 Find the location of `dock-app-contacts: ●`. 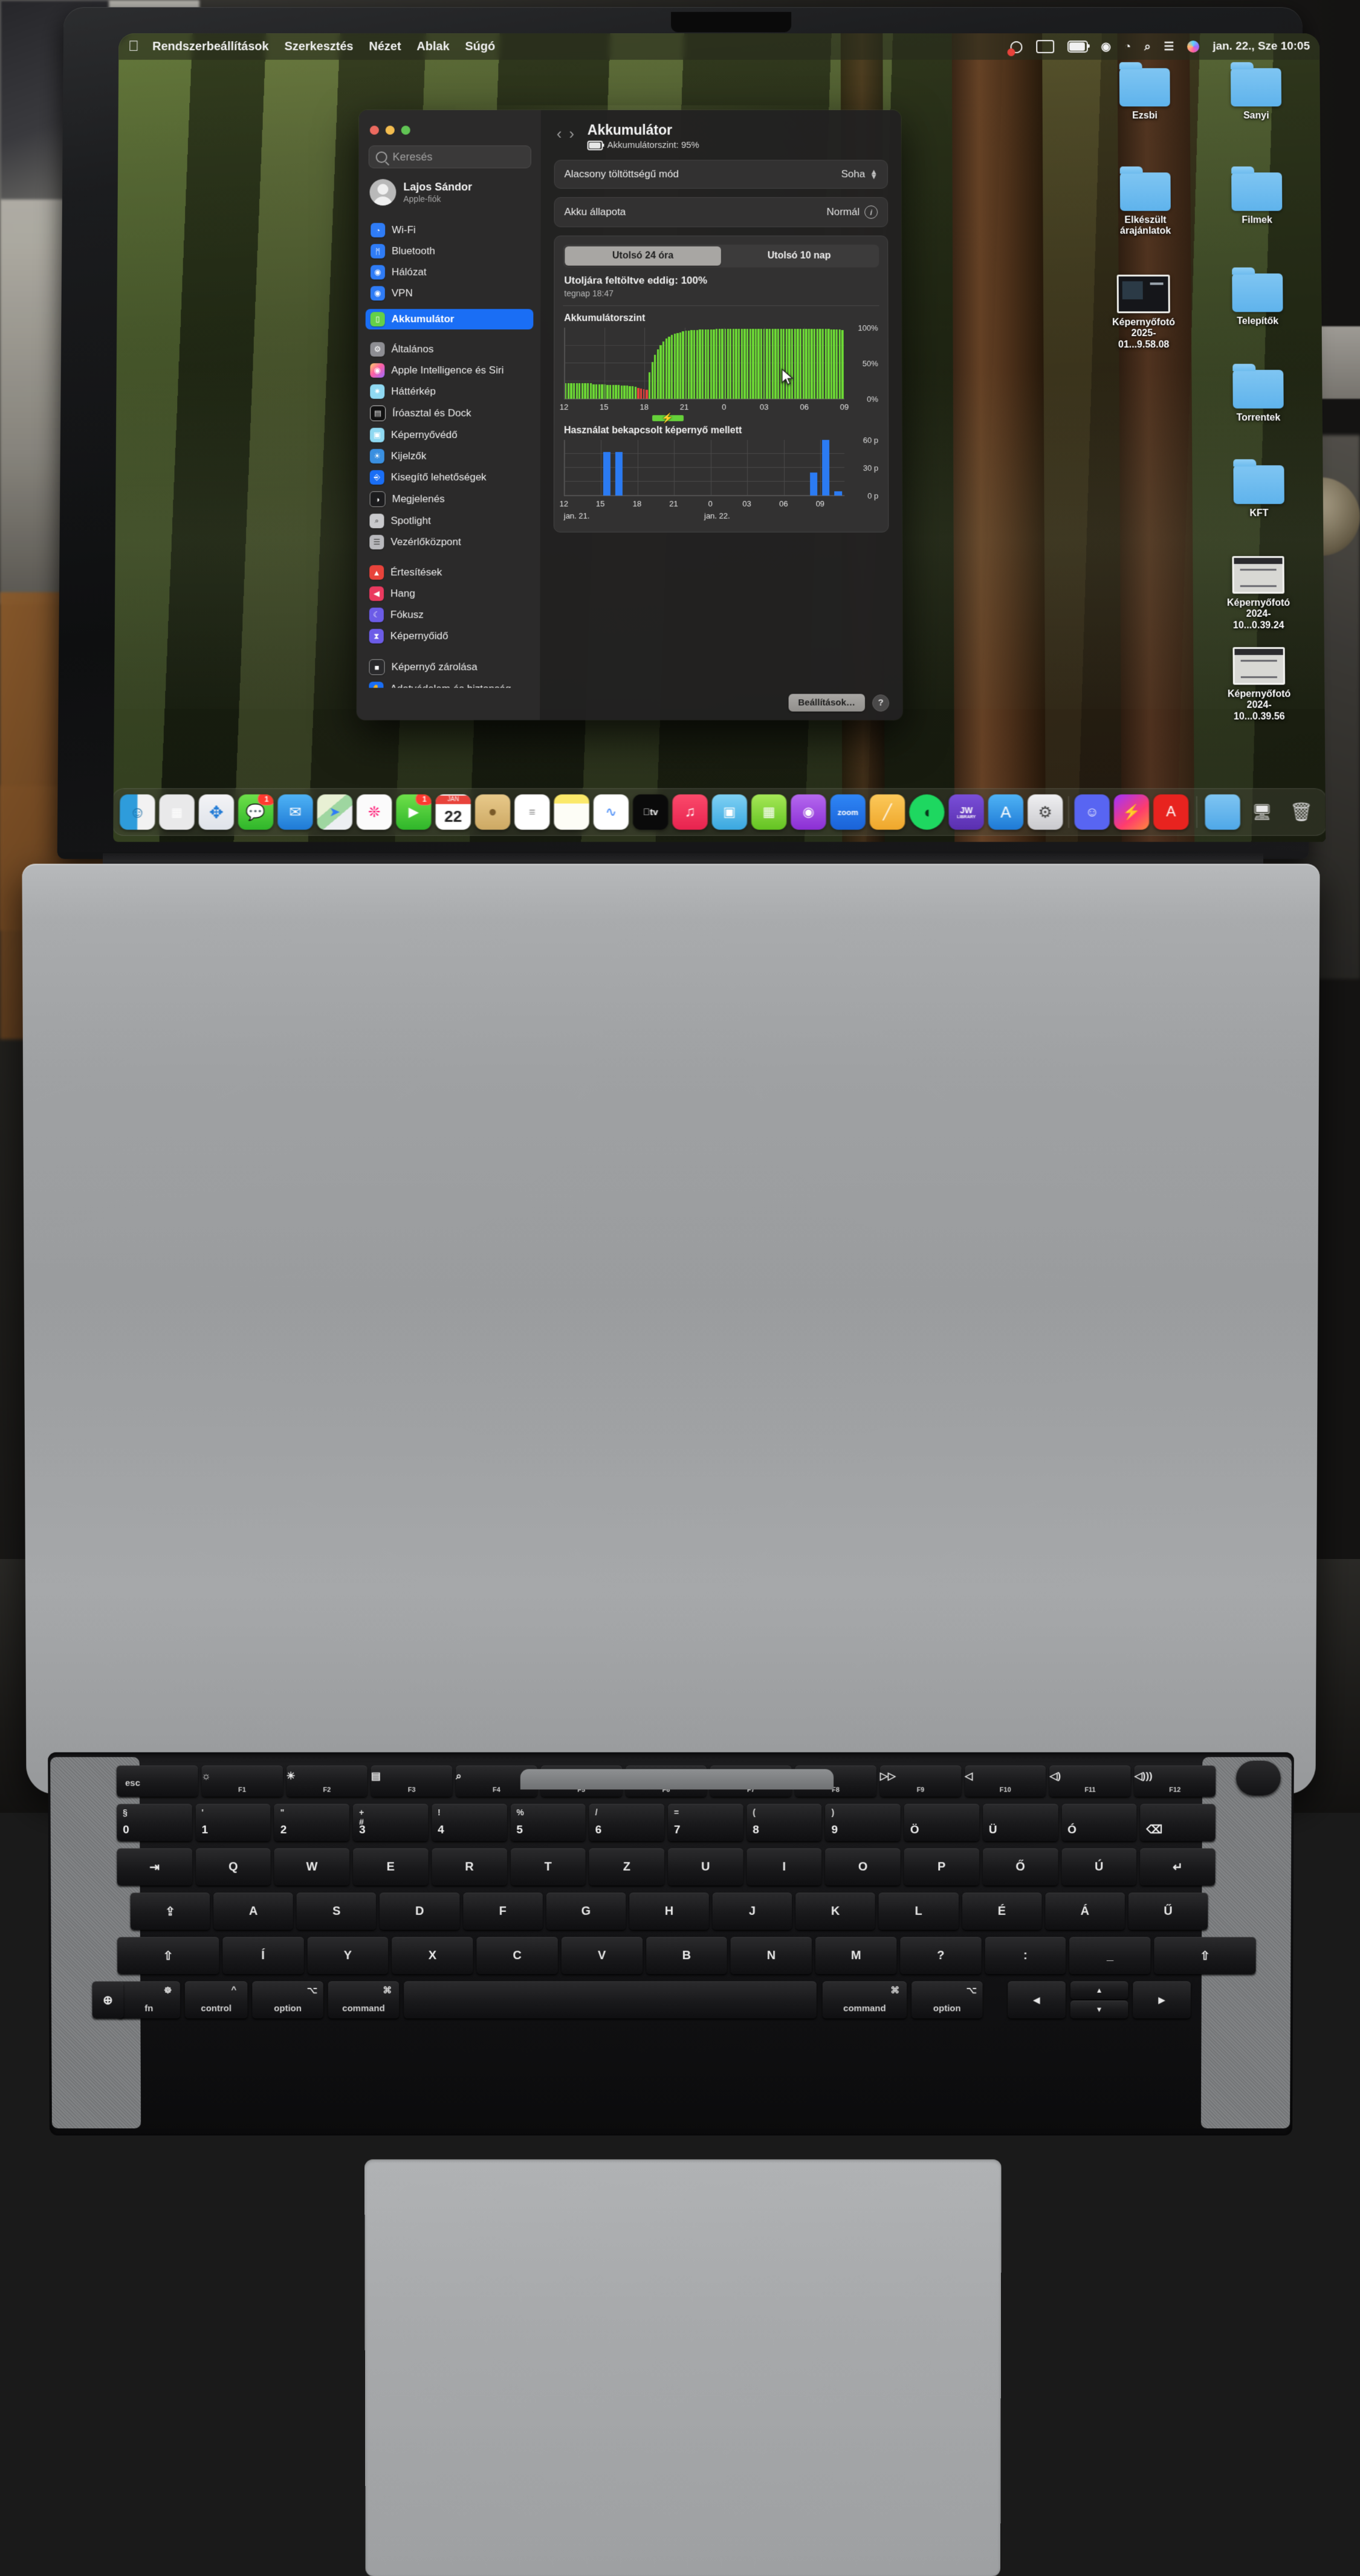

dock-app-contacts: ● is located at coordinates (492, 813).